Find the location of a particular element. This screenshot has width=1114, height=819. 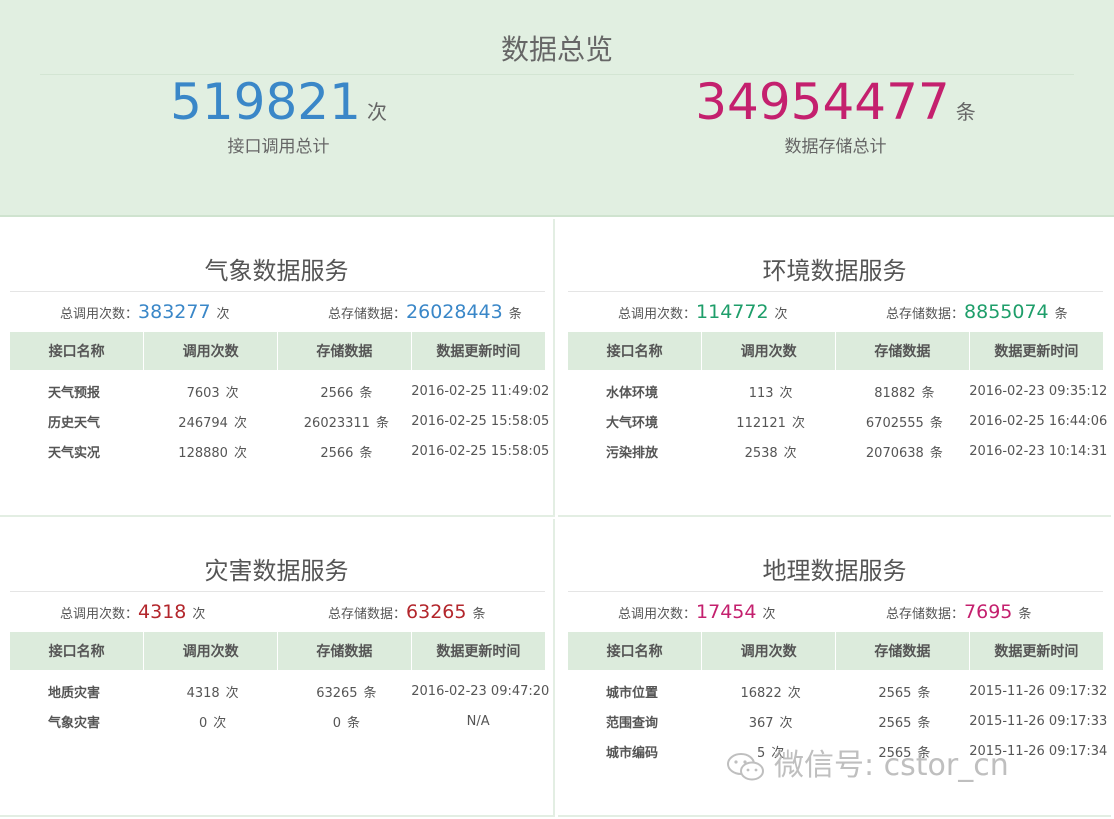

storage-count: 0条 is located at coordinates (345, 721).